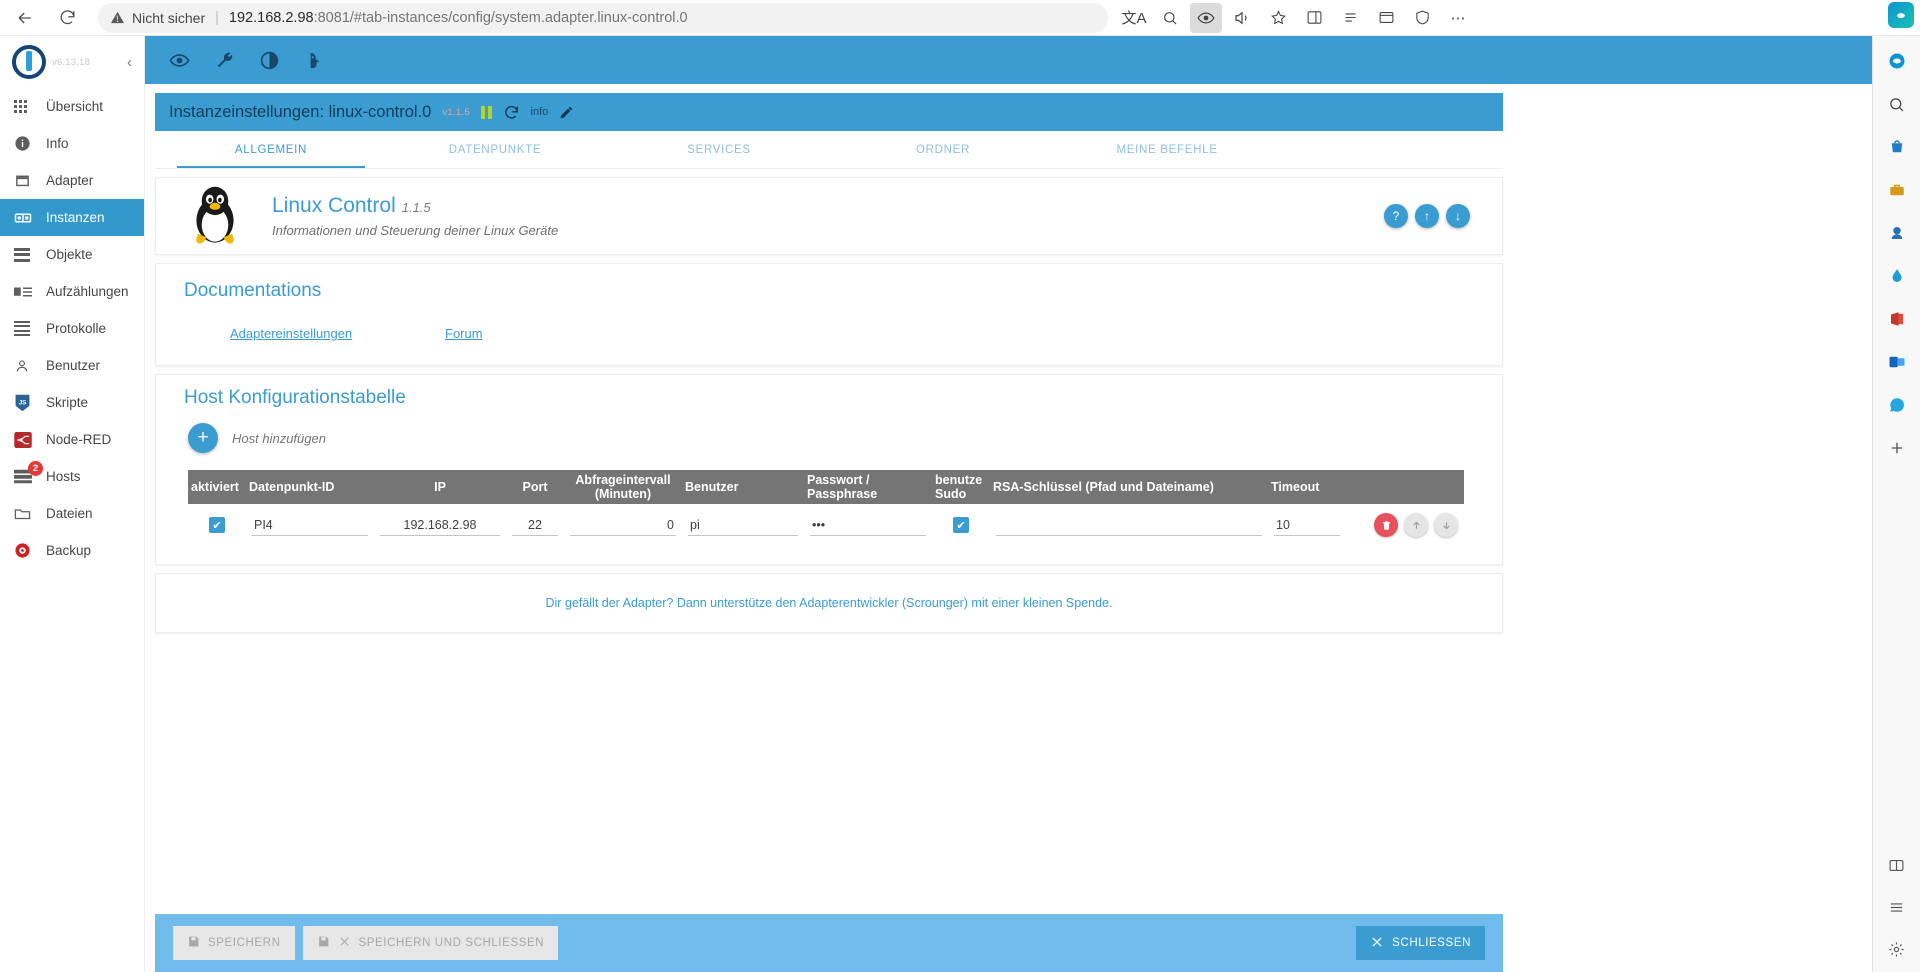 This screenshot has height=972, width=1920. Describe the element at coordinates (1386, 18) in the screenshot. I see `browser-essentials-icon` at that location.